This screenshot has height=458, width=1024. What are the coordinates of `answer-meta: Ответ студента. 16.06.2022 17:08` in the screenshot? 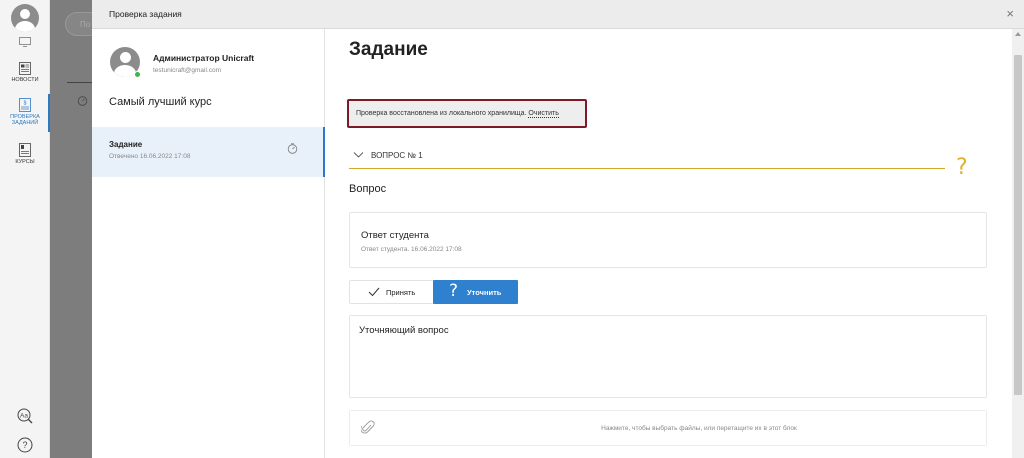 It's located at (411, 249).